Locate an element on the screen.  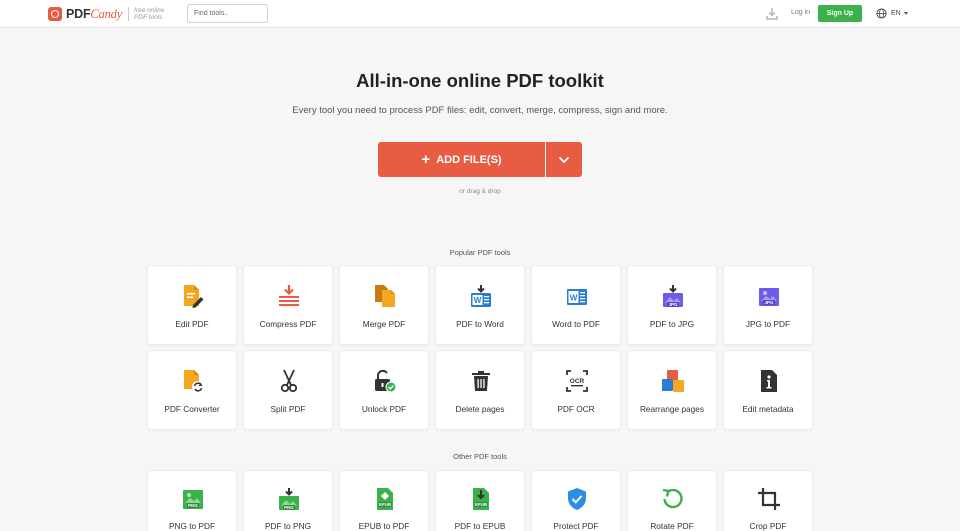
logo-text: PDFCandy is located at coordinates (94, 14).